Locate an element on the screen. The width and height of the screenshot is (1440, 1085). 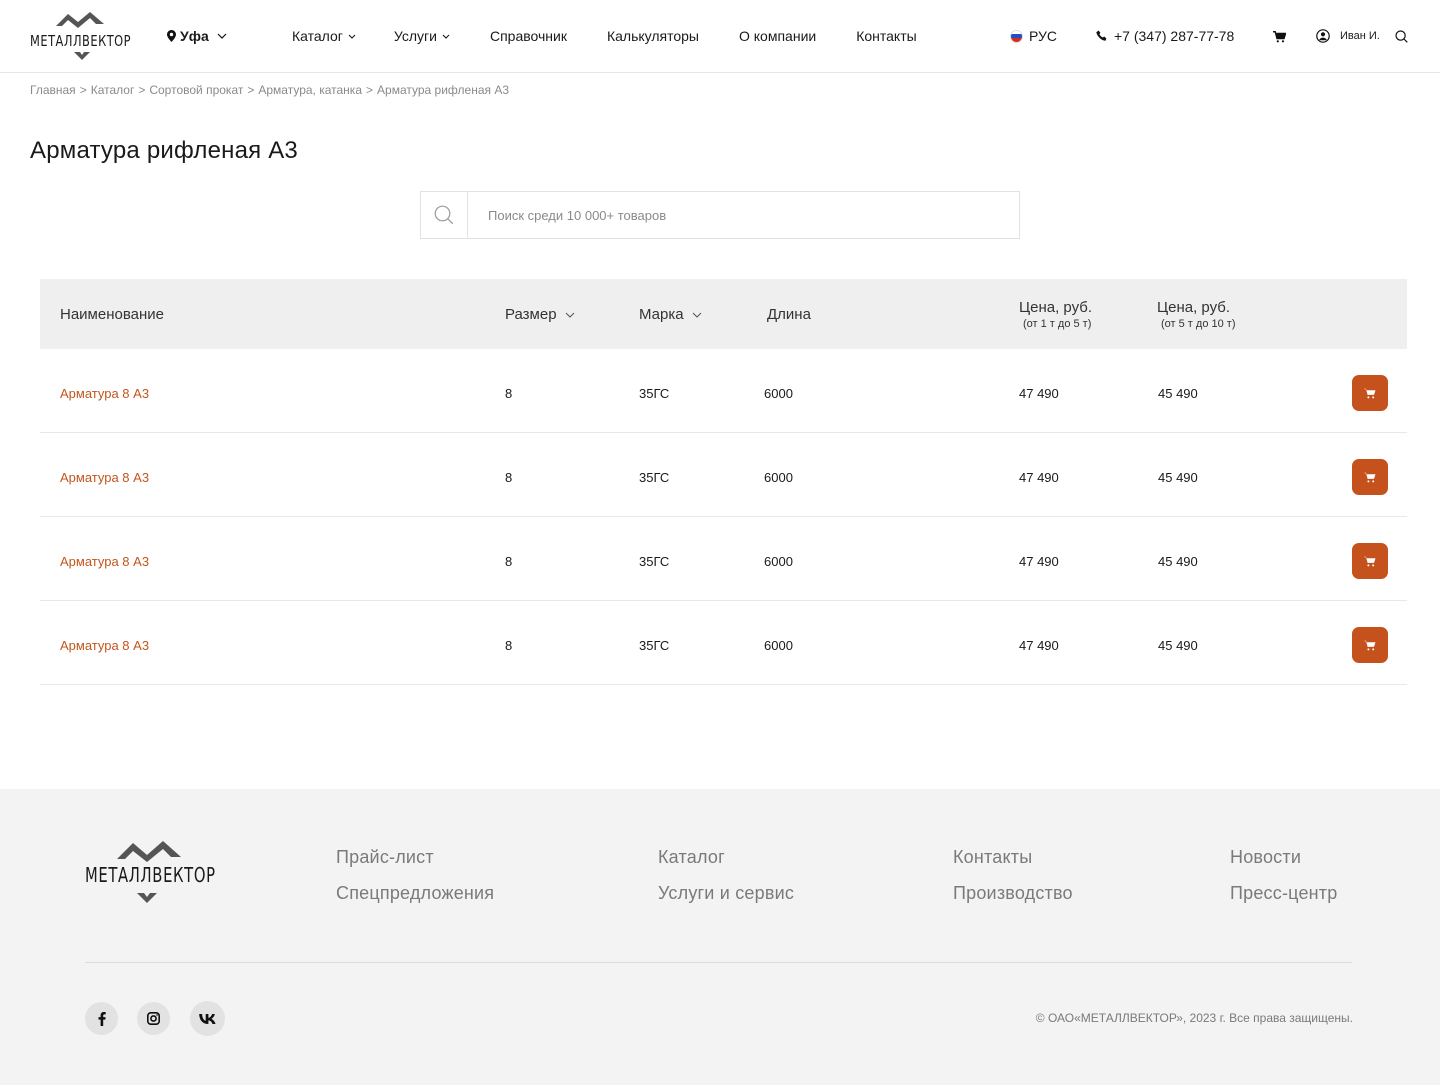
vk-icon is located at coordinates (207, 1018).